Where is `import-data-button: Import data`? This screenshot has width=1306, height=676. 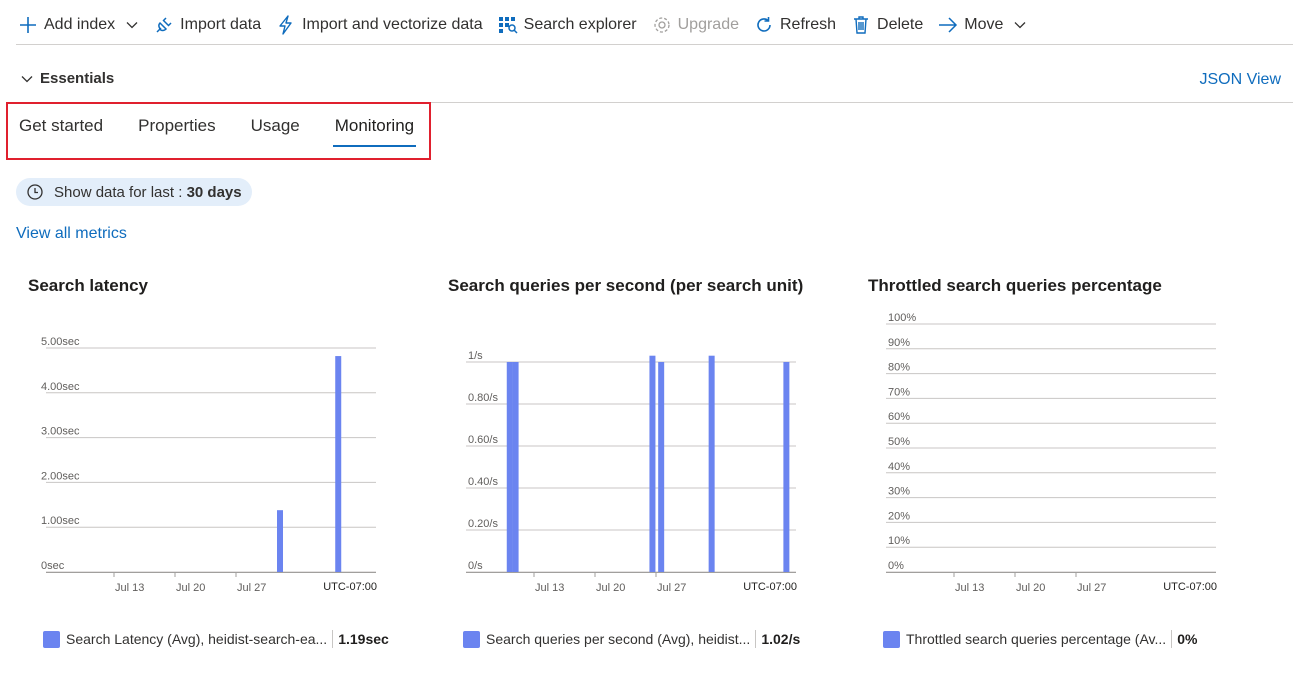
import-data-button: Import data is located at coordinates (207, 25).